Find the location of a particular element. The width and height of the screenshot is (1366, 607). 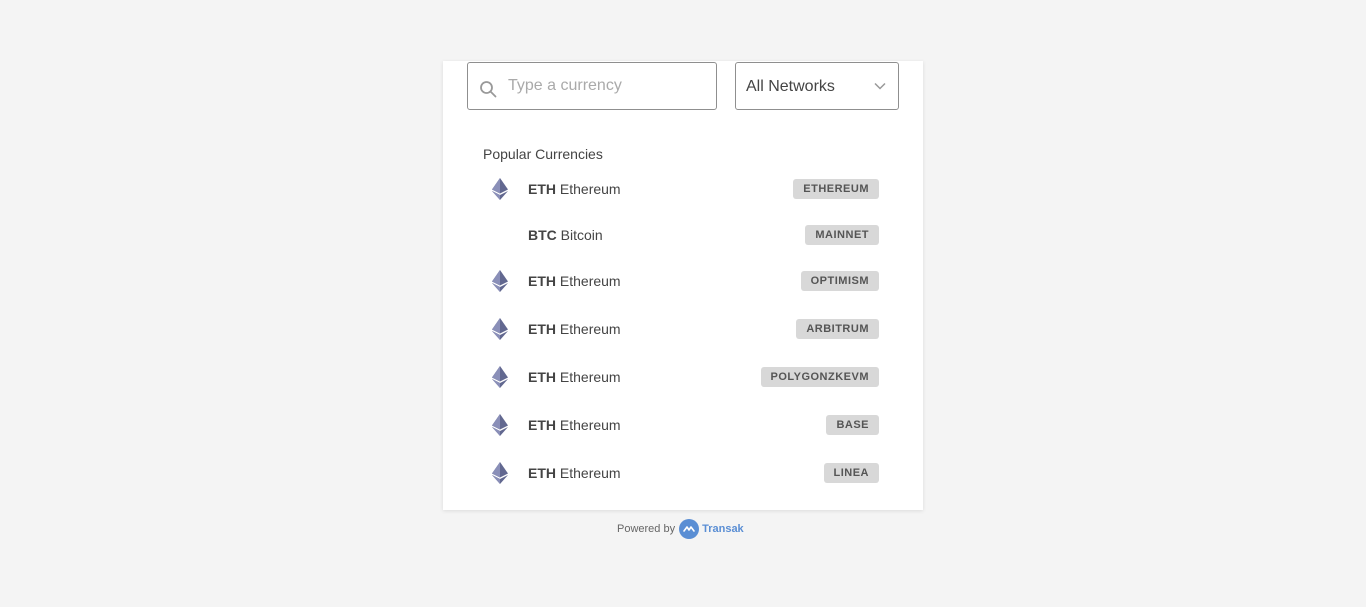

currency-row-eth-ethereum: ETH Ethereum ETHEREUM is located at coordinates (681, 189).